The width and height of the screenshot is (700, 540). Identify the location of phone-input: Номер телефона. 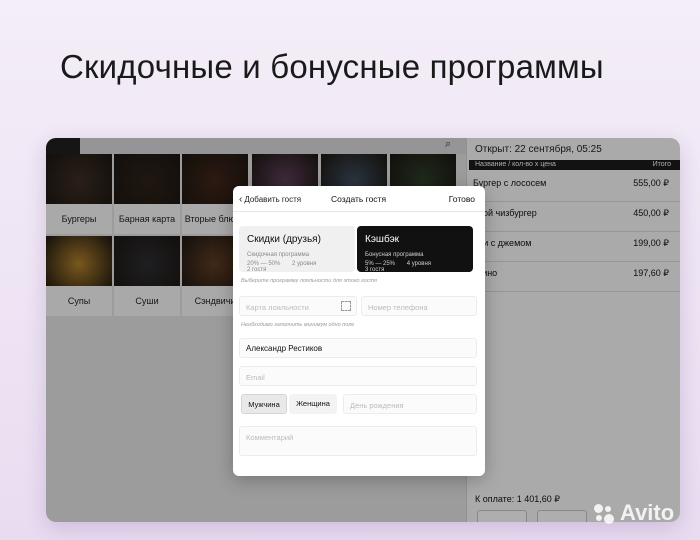
(419, 306).